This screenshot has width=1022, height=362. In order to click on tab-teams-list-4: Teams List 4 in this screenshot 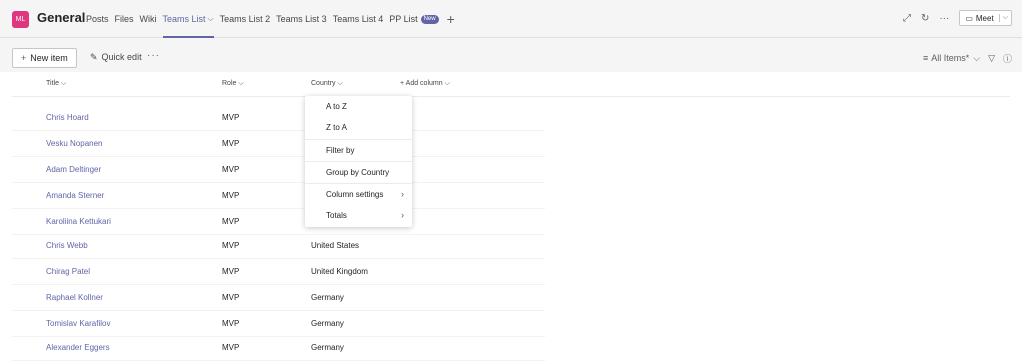, I will do `click(358, 19)`.